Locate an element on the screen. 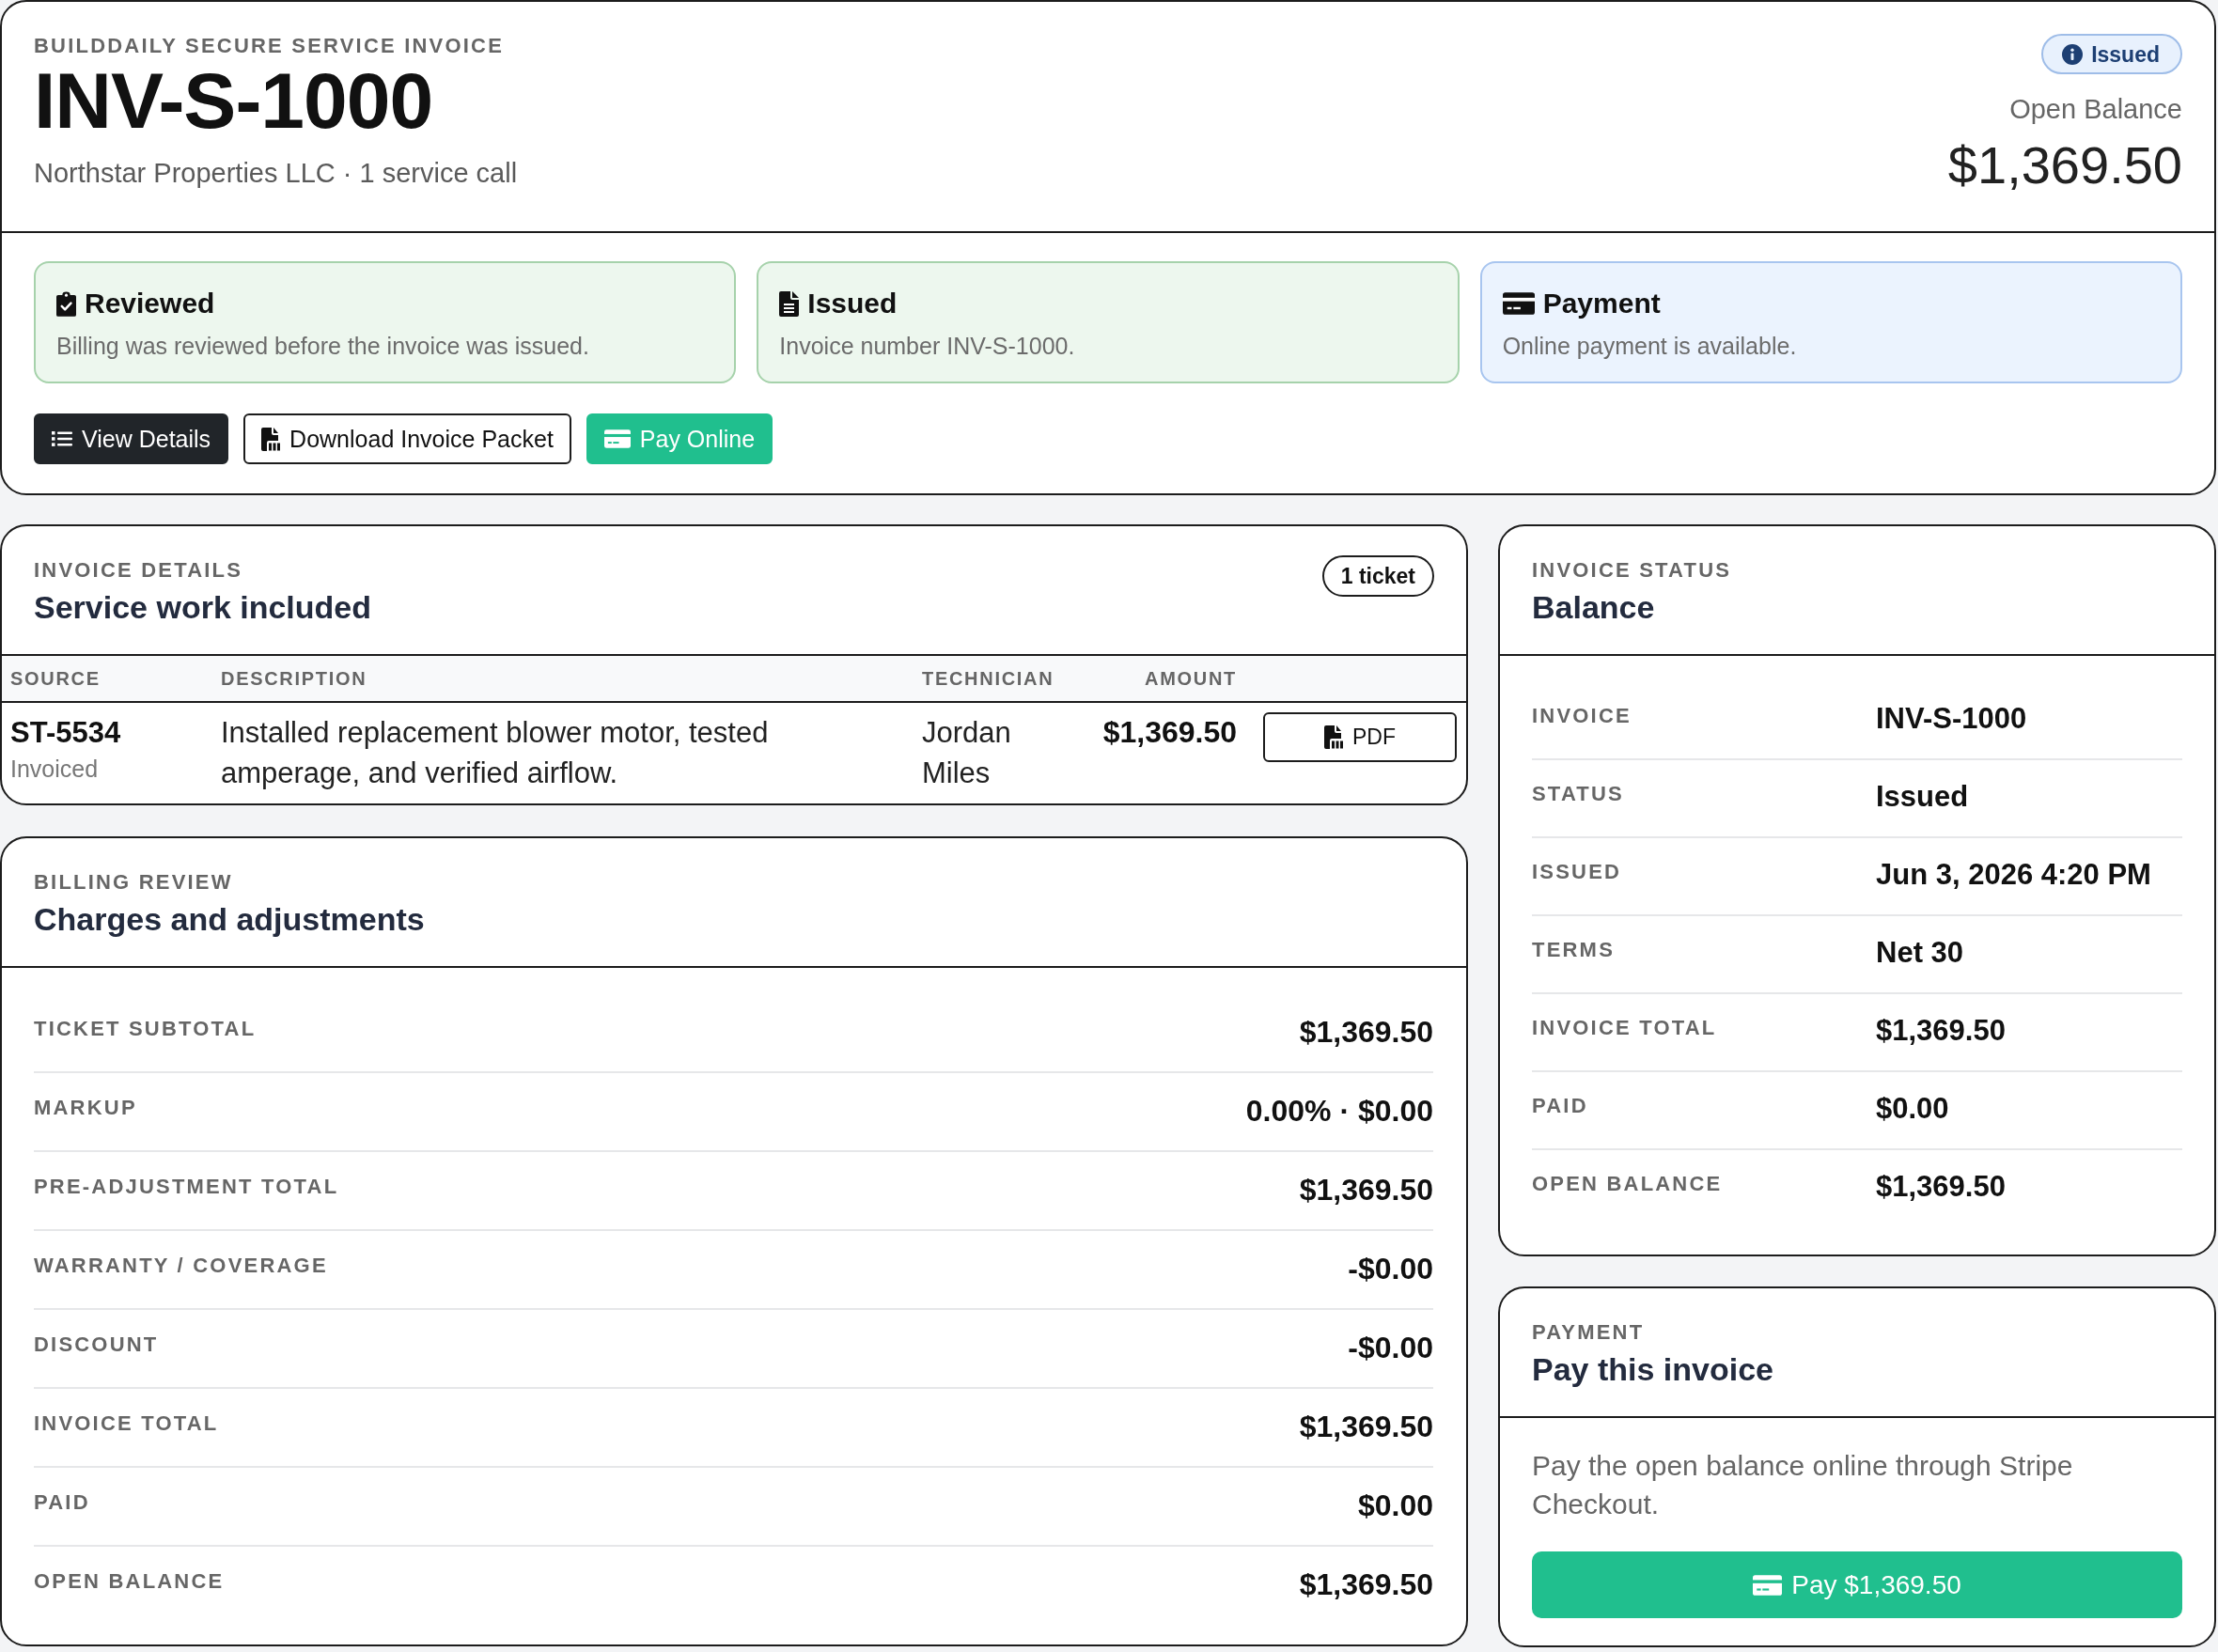  summary-label: MARKUP is located at coordinates (86, 1108).